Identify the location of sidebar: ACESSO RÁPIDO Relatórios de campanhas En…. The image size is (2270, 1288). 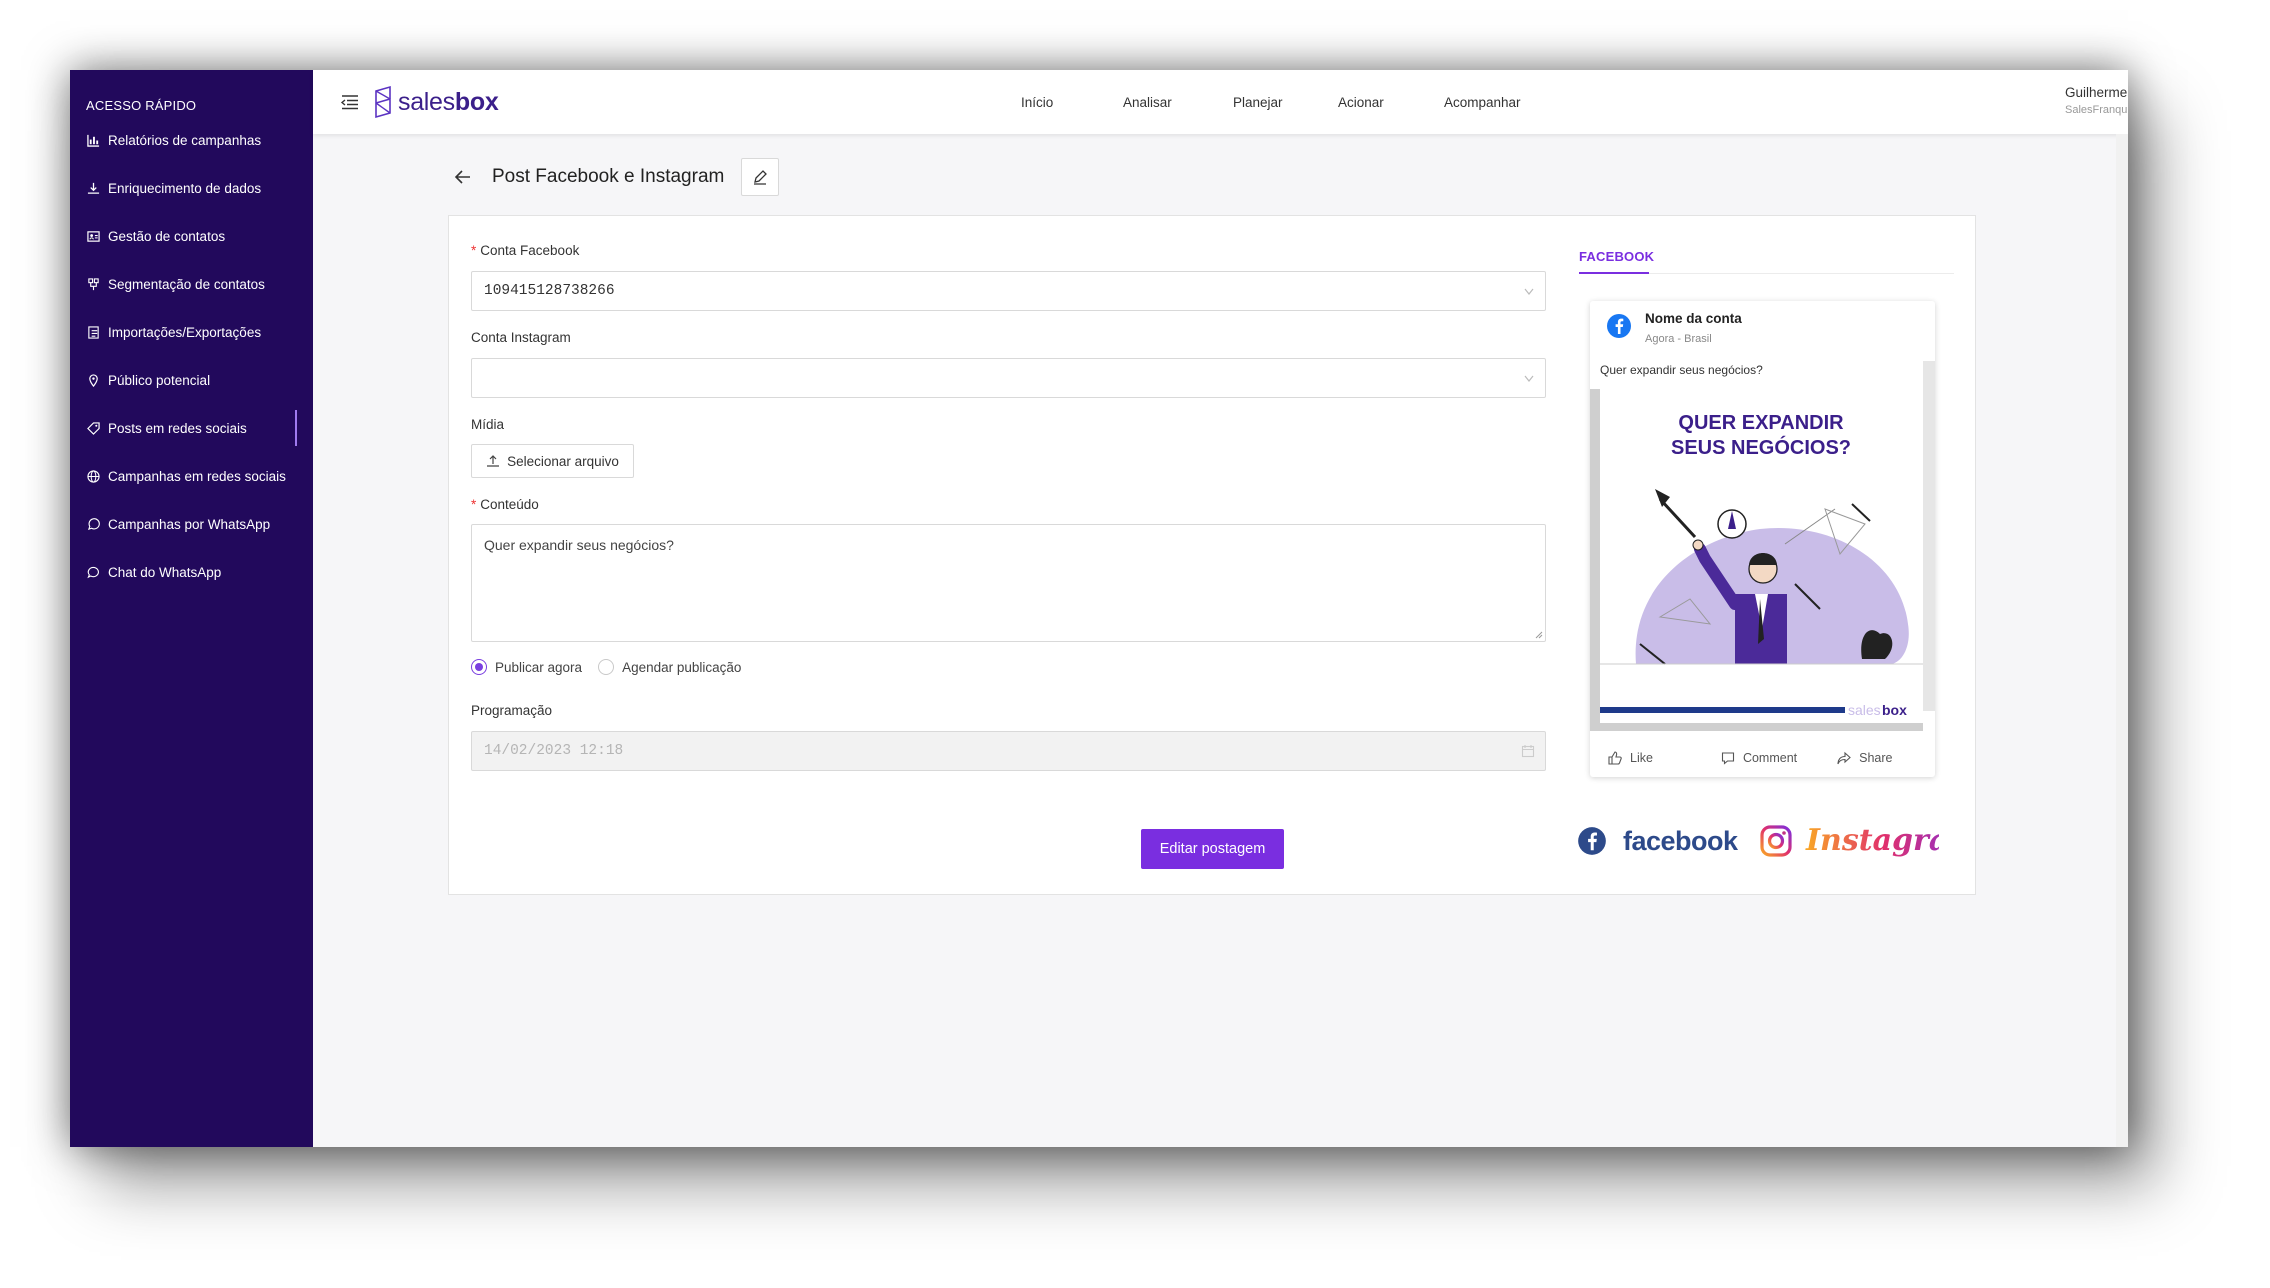
(191, 608).